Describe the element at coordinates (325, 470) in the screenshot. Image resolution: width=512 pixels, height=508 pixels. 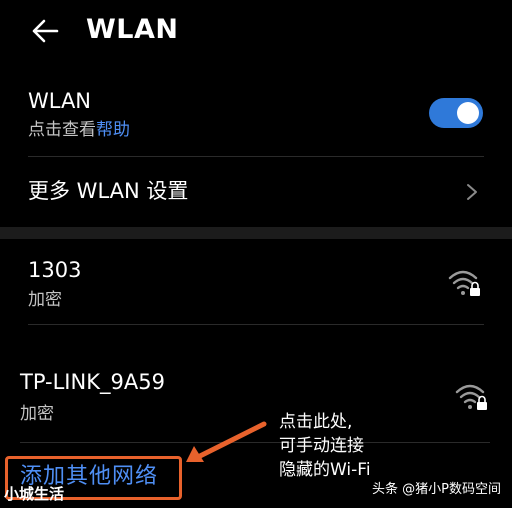
I see `annotation-line-3: 隐藏的Wi-Fi` at that location.